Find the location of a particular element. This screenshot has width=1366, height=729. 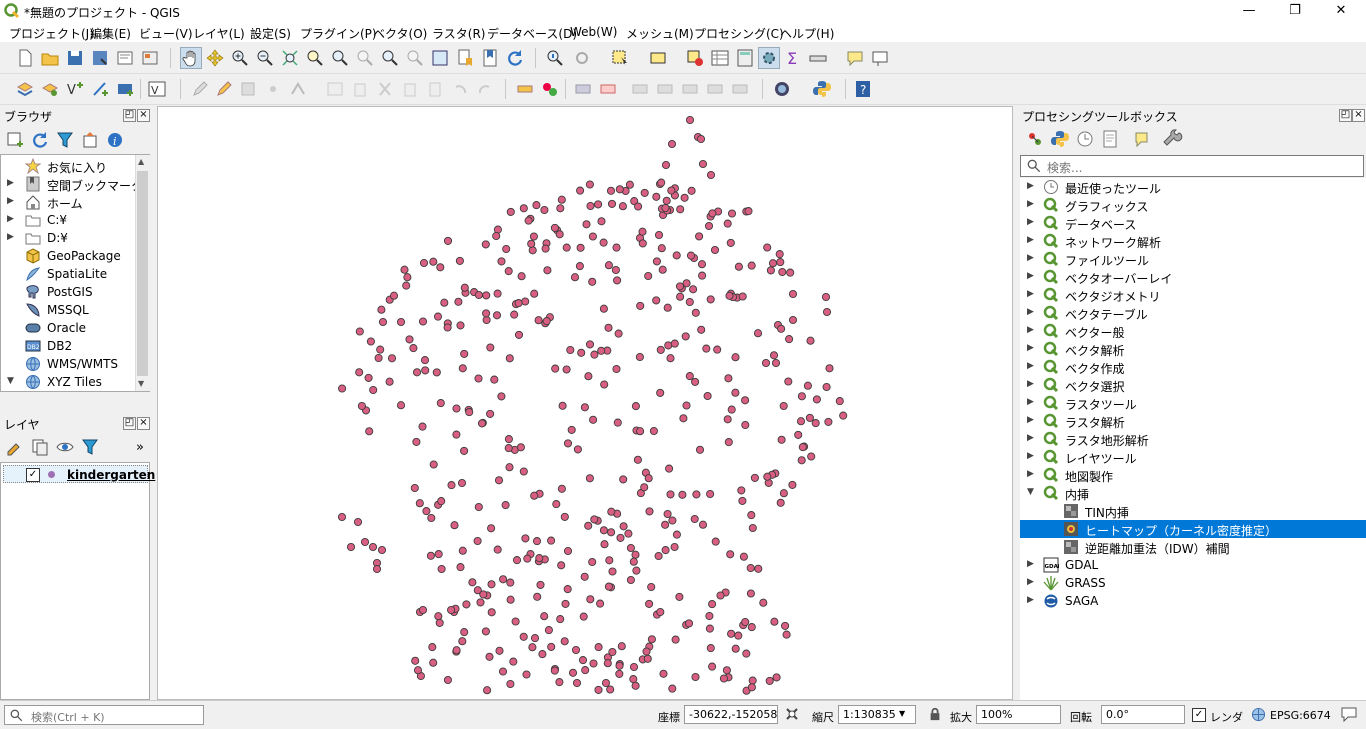

toolbox-group-item: ▶ ベクタ解析 is located at coordinates (1193, 349).